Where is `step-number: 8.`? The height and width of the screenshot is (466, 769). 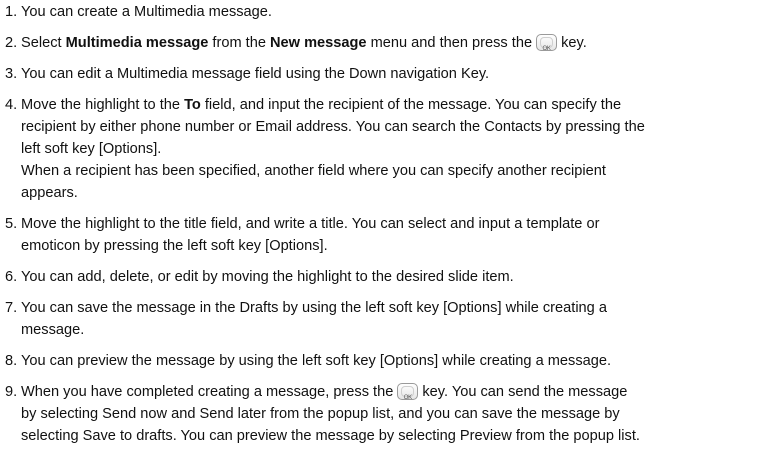
step-number: 8. is located at coordinates (11, 361).